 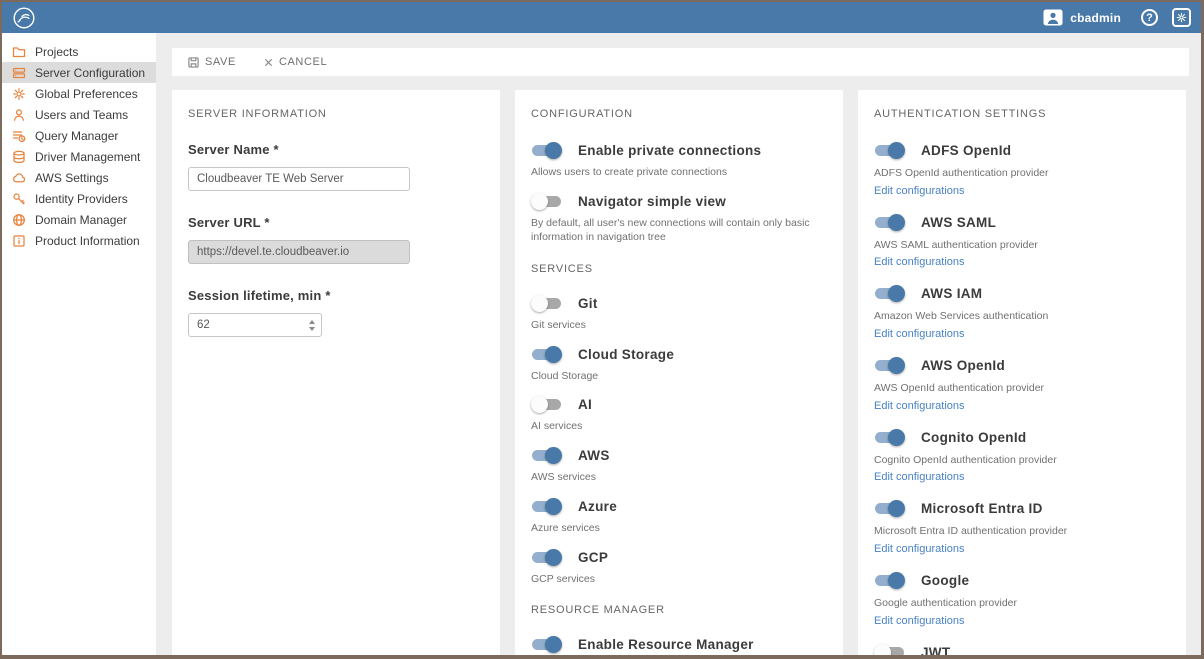 What do you see at coordinates (255, 325) in the screenshot?
I see `session-lifetime-input` at bounding box center [255, 325].